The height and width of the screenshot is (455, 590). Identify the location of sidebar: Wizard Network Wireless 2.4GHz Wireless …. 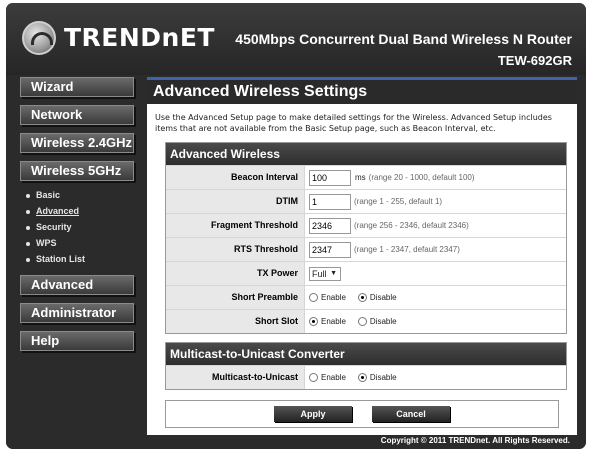
(81, 218).